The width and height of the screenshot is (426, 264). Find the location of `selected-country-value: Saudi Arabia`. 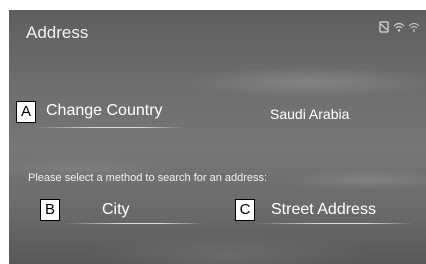

selected-country-value: Saudi Arabia is located at coordinates (310, 114).